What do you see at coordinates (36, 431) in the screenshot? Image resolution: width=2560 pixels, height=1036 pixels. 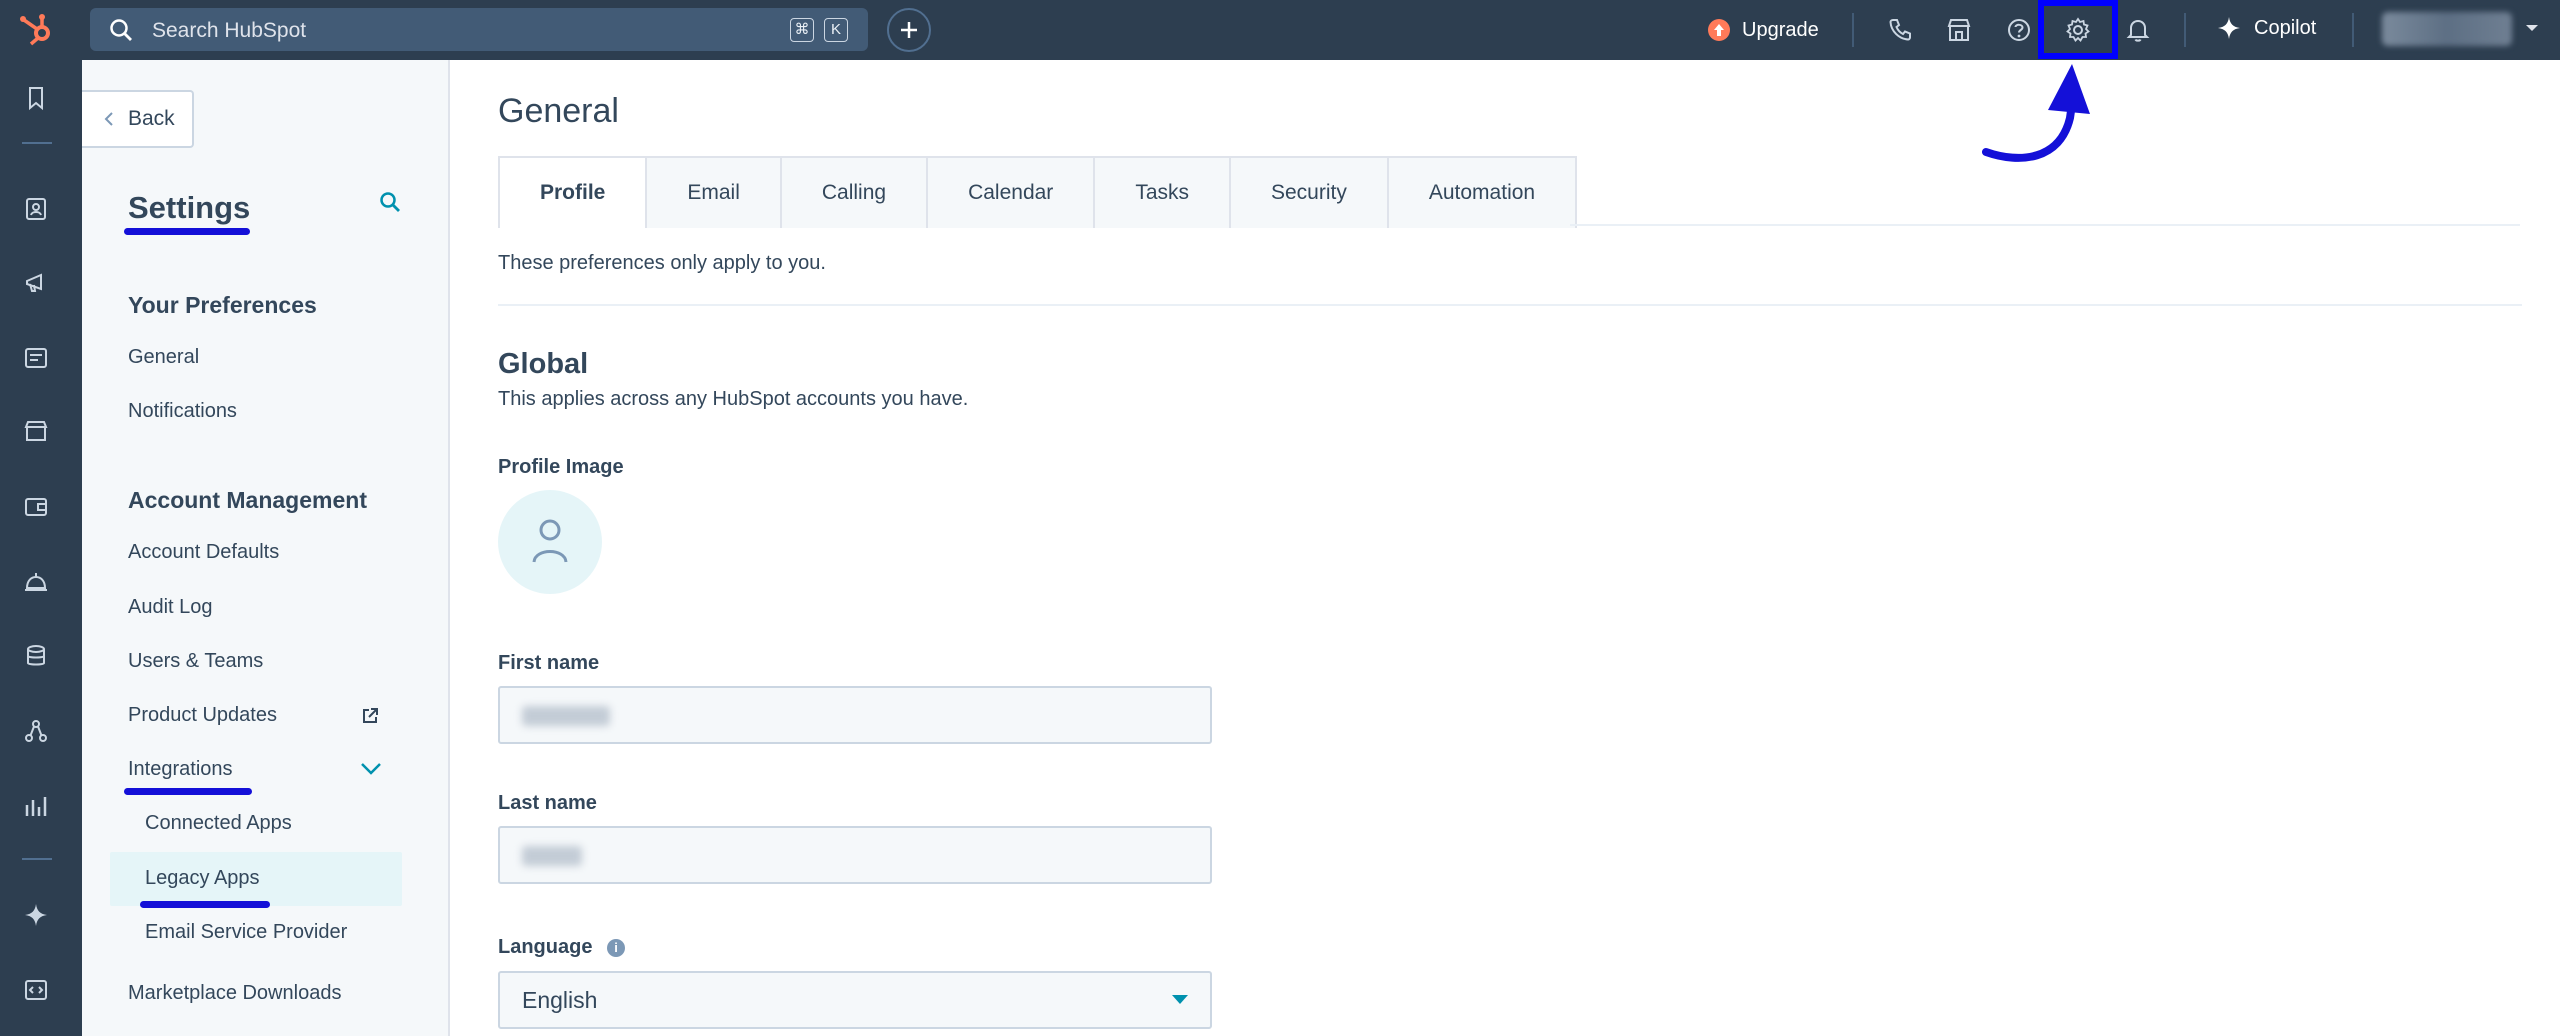 I see `commerce-store-icon` at bounding box center [36, 431].